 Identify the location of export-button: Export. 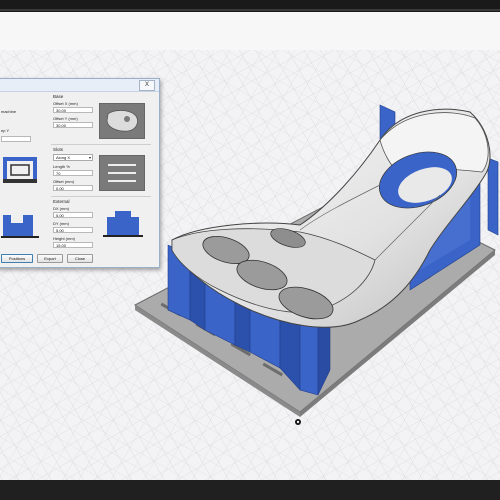
(50, 258).